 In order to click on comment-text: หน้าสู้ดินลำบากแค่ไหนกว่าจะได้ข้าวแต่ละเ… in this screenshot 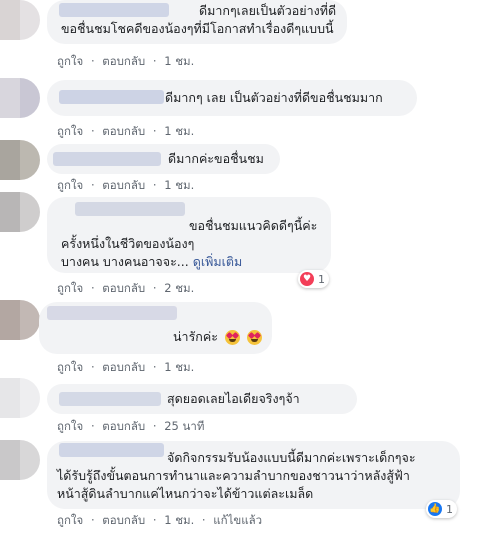, I will do `click(185, 493)`.